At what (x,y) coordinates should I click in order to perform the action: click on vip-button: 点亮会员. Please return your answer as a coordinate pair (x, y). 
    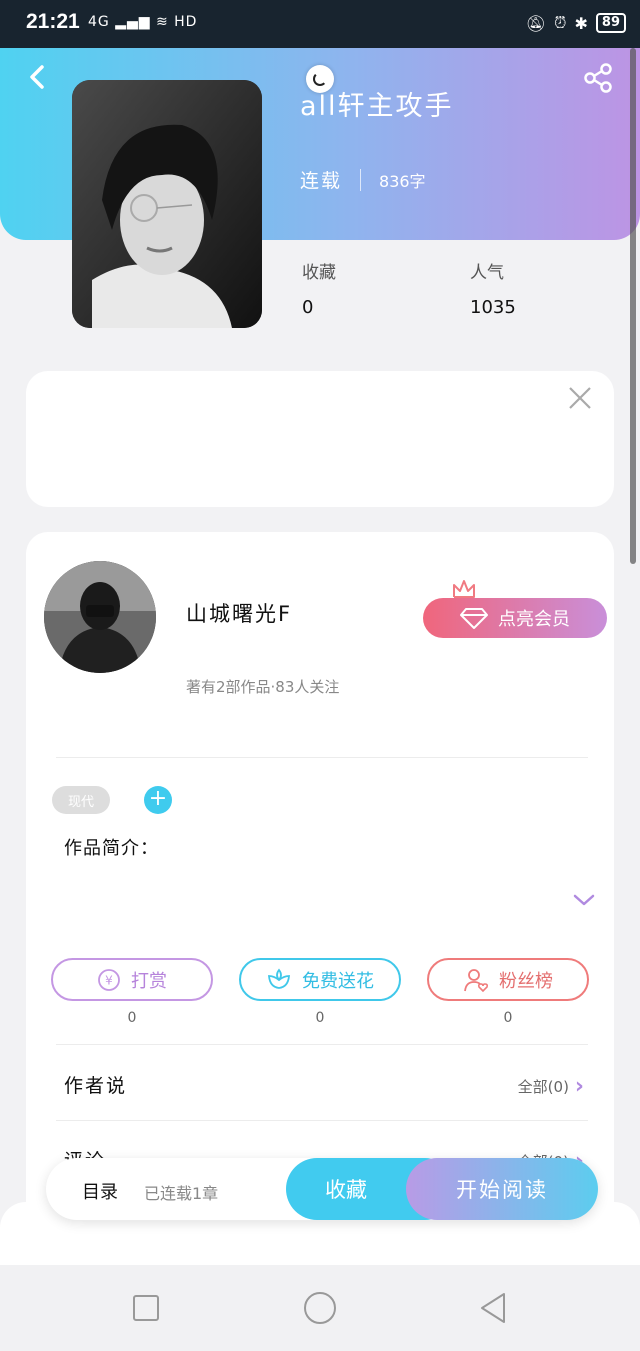
    Looking at the image, I should click on (515, 618).